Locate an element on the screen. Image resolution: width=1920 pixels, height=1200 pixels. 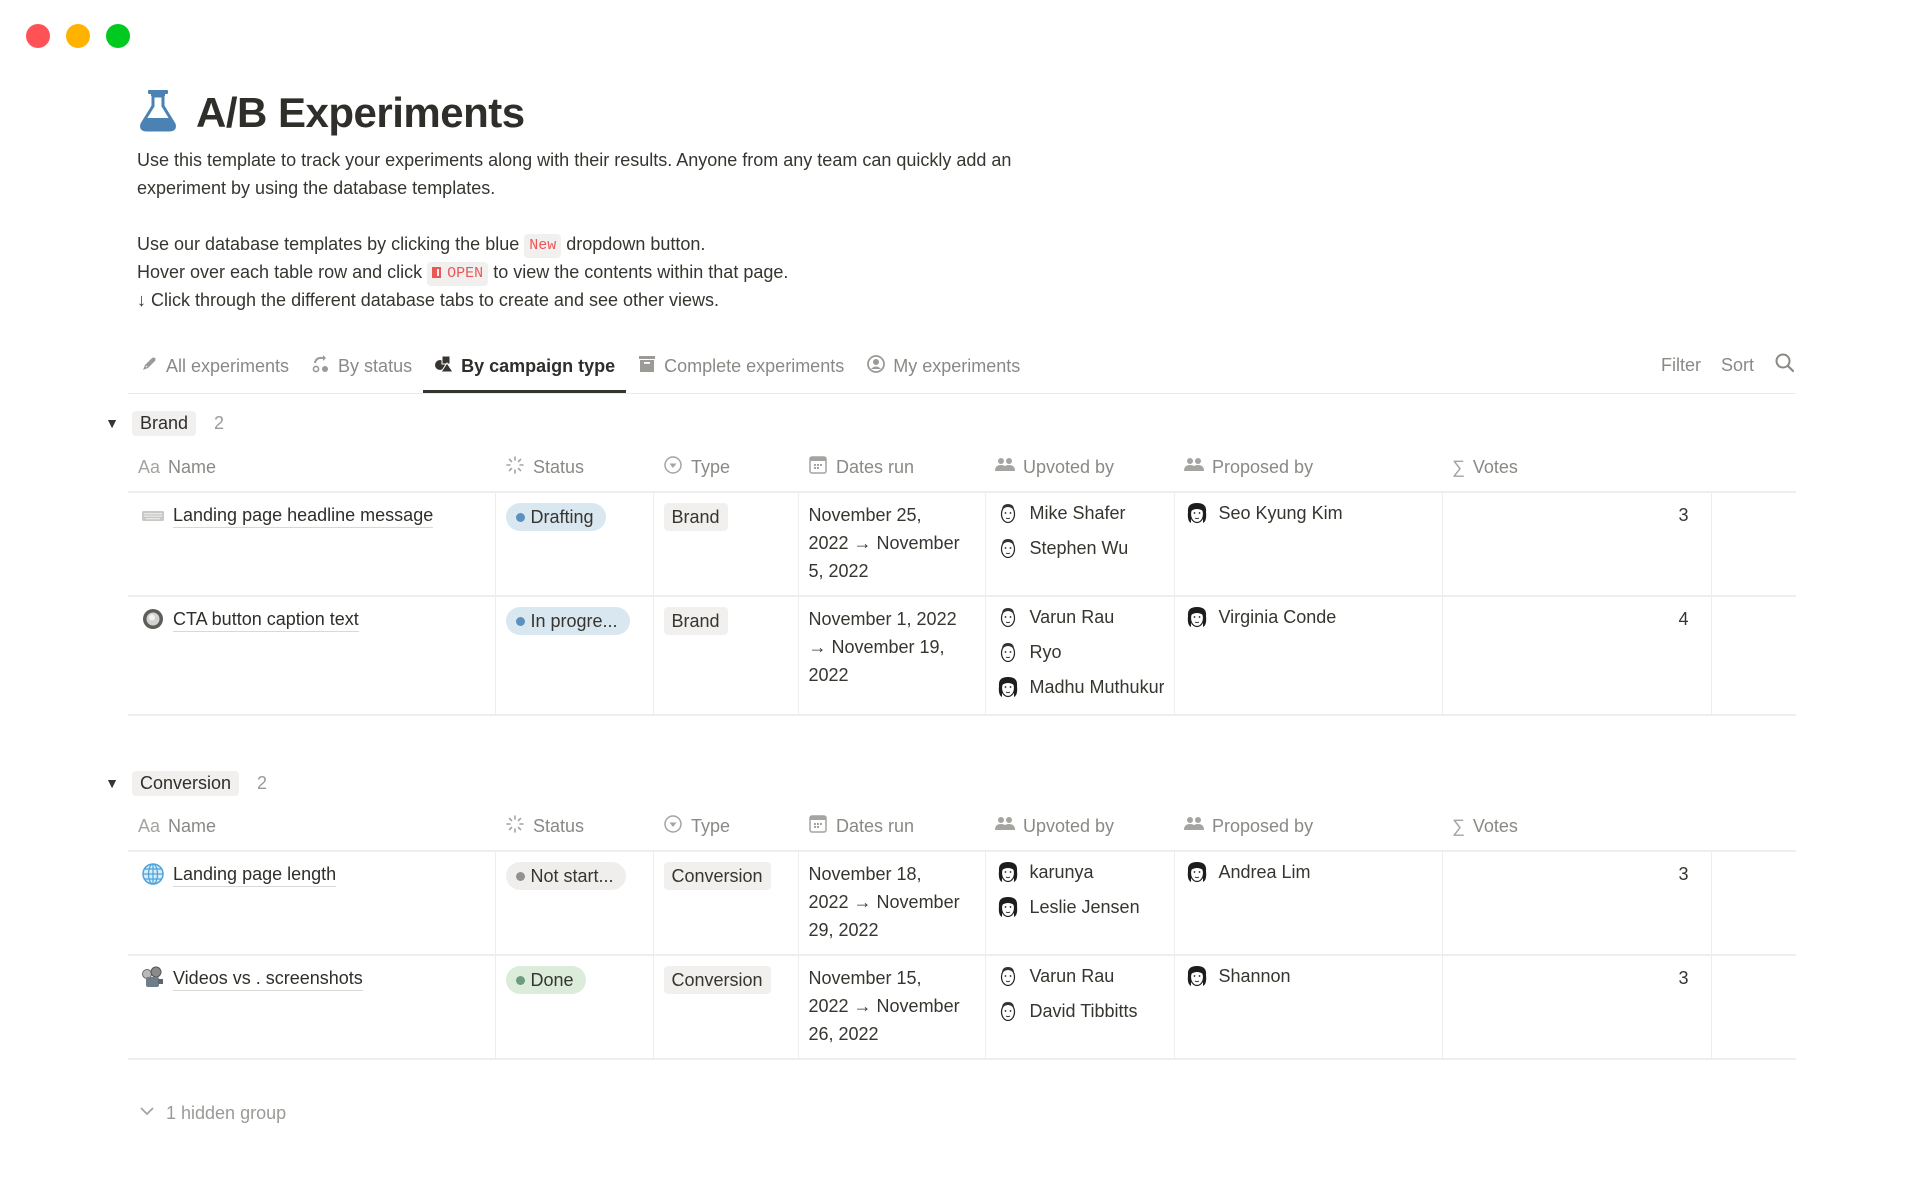
proposed-by-cell: Virginia Conde is located at coordinates (1308, 656).